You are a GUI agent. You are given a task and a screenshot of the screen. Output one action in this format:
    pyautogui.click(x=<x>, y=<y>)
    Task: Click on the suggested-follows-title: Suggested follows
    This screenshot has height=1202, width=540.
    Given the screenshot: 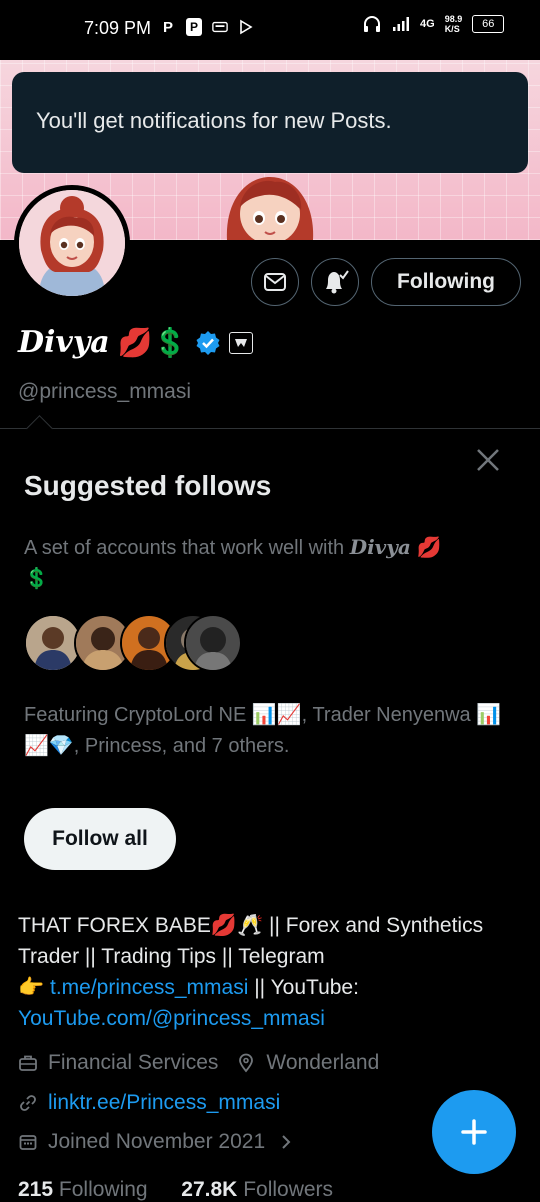 What is the action you would take?
    pyautogui.click(x=148, y=485)
    